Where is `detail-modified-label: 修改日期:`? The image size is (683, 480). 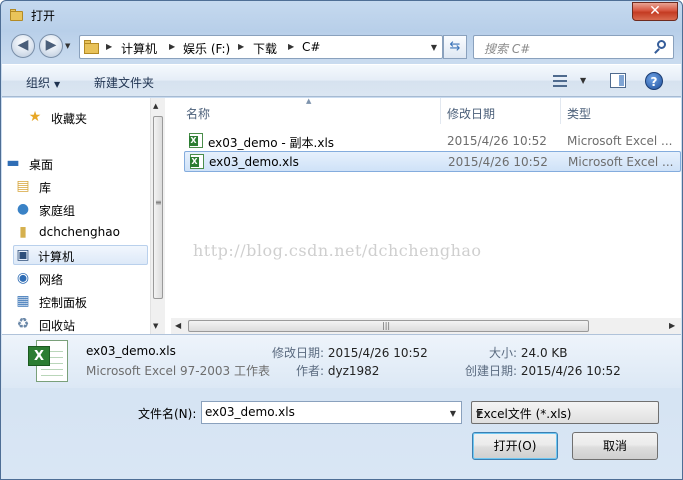 detail-modified-label: 修改日期: is located at coordinates (298, 353).